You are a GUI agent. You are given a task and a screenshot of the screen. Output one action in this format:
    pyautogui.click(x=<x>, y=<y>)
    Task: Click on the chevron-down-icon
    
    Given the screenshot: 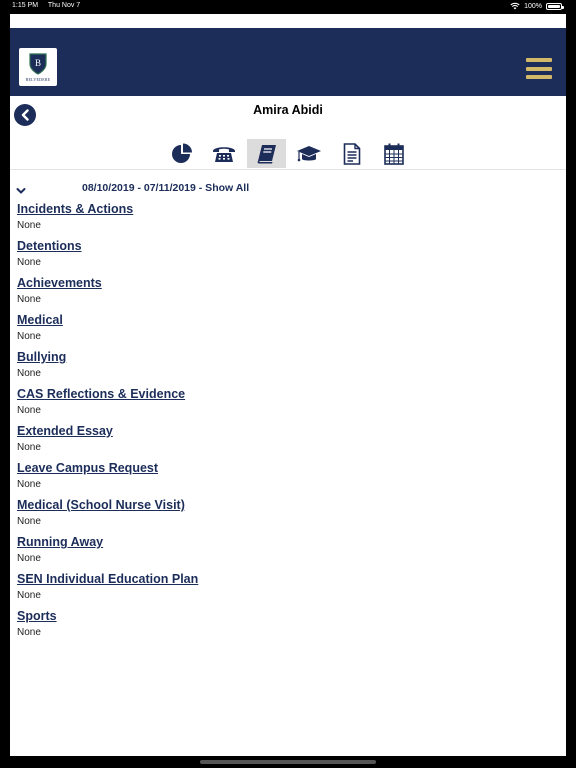 What is the action you would take?
    pyautogui.click(x=21, y=191)
    